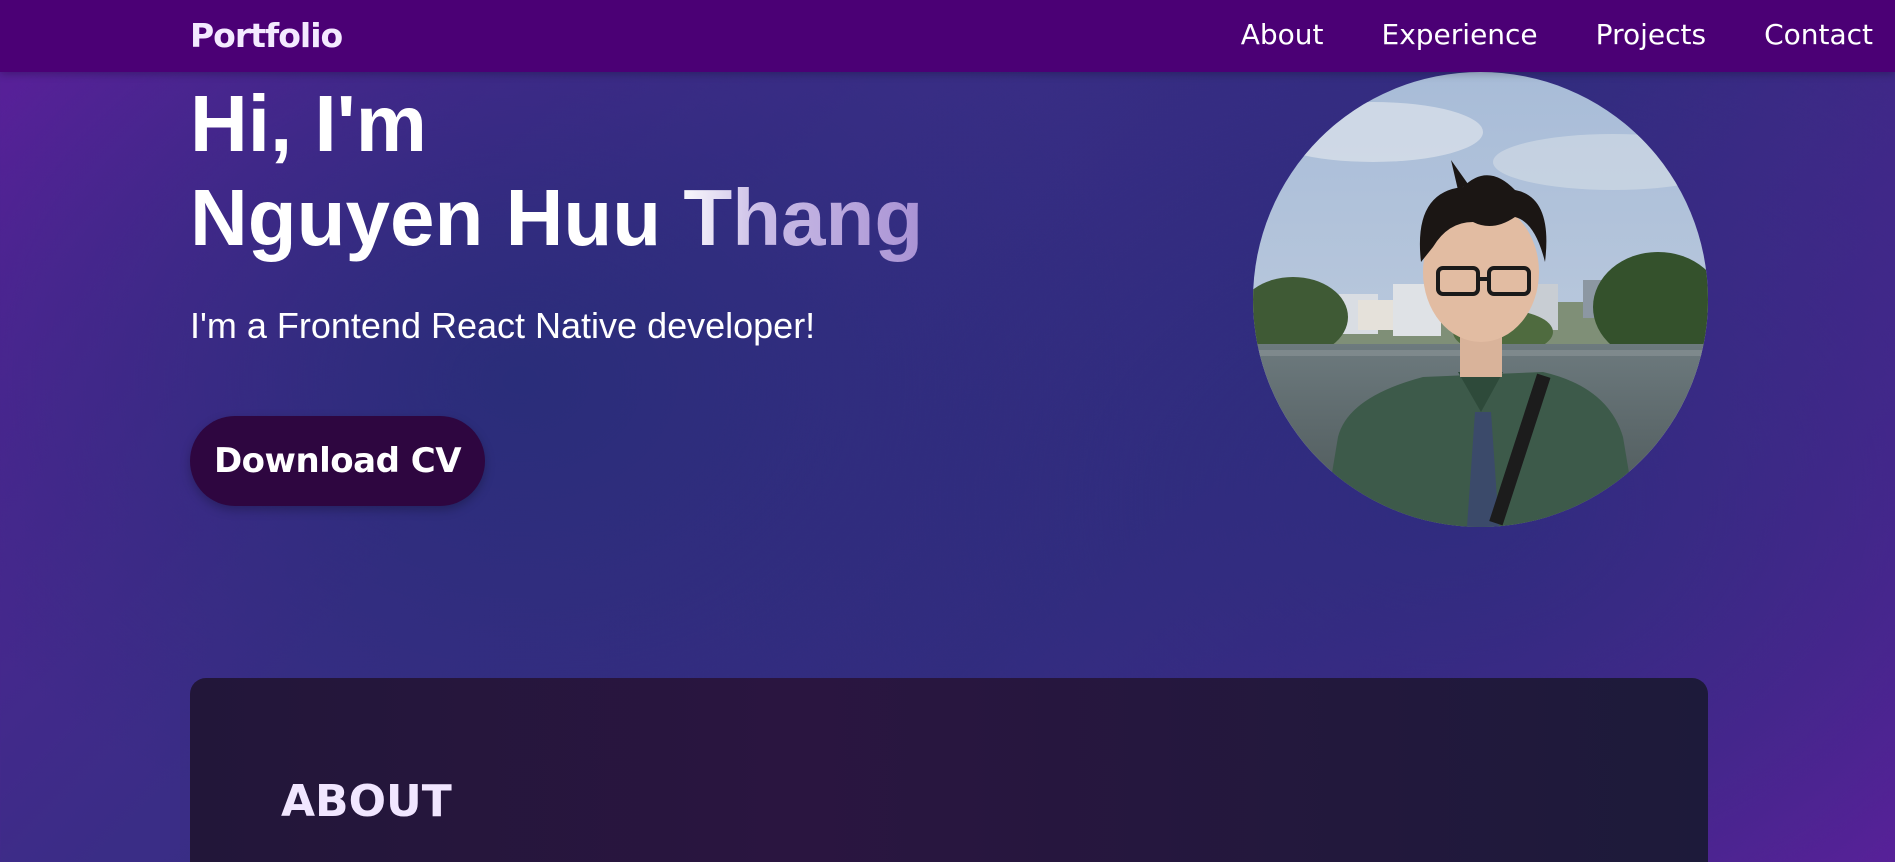 This screenshot has width=1895, height=862. What do you see at coordinates (1282, 34) in the screenshot?
I see `nav-link-about: About` at bounding box center [1282, 34].